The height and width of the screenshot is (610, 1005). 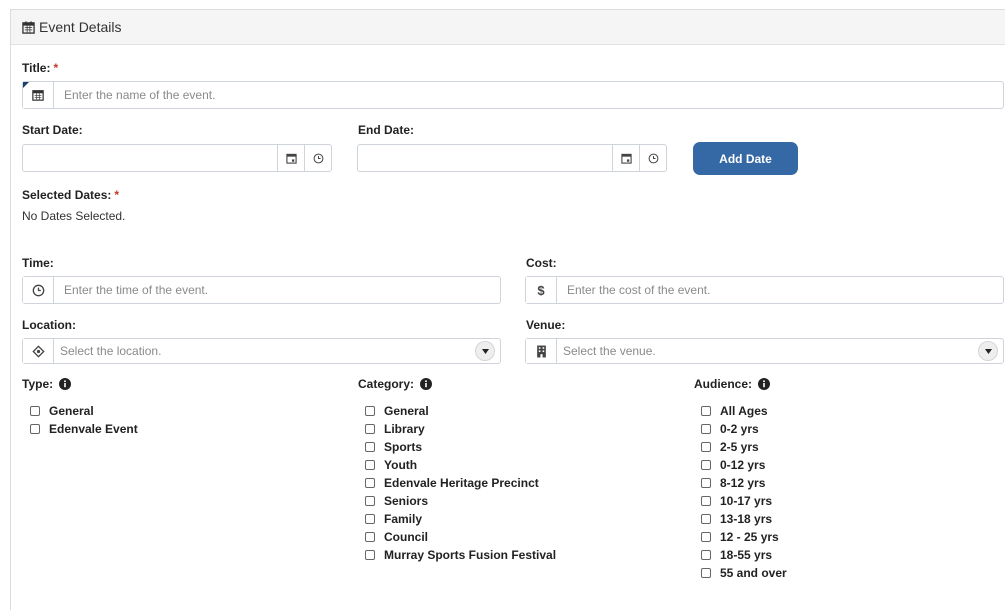 What do you see at coordinates (609, 351) in the screenshot?
I see `venue-select-placeholder: Select the venue.` at bounding box center [609, 351].